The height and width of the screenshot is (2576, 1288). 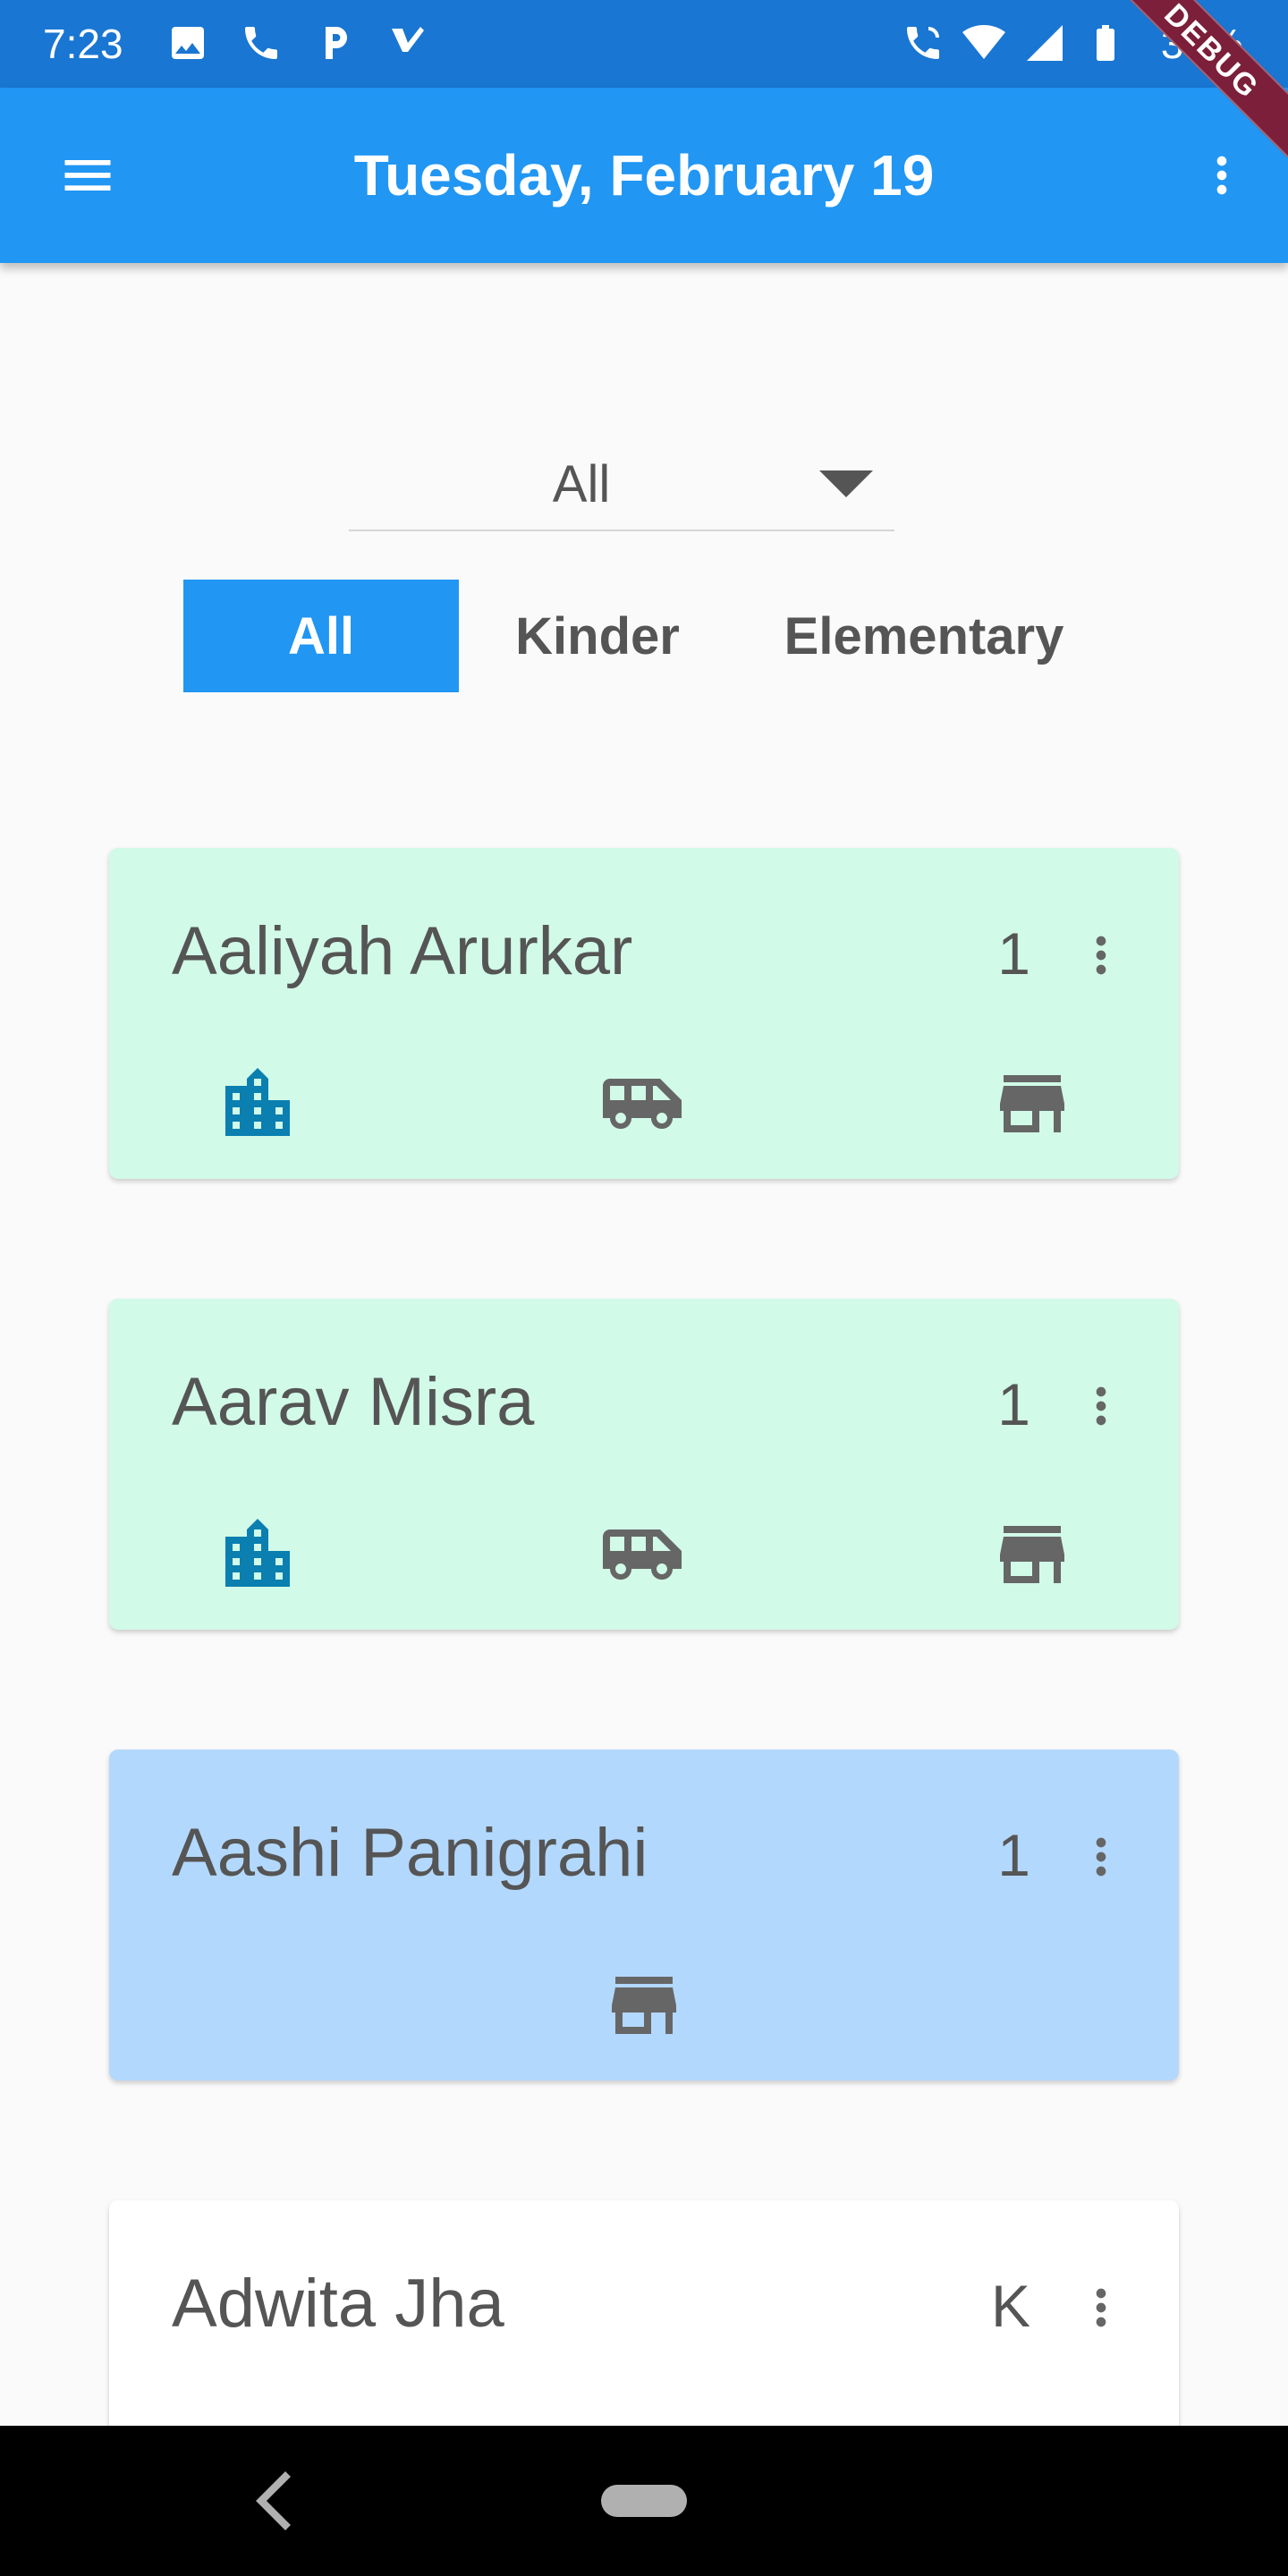 I want to click on student-card: Aashi Panigrahi 1, so click(x=644, y=1915).